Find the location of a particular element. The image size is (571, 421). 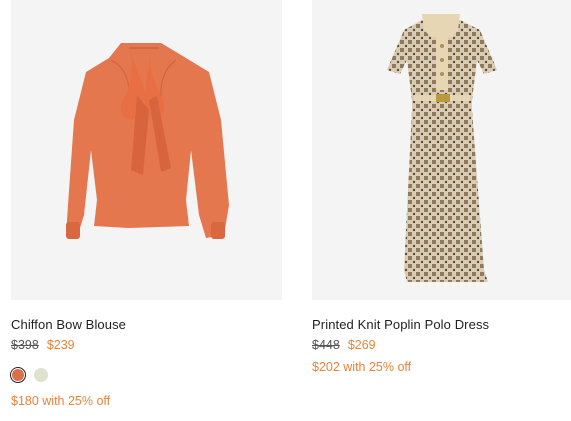

promo-price: $180 with 25% off is located at coordinates (61, 401).